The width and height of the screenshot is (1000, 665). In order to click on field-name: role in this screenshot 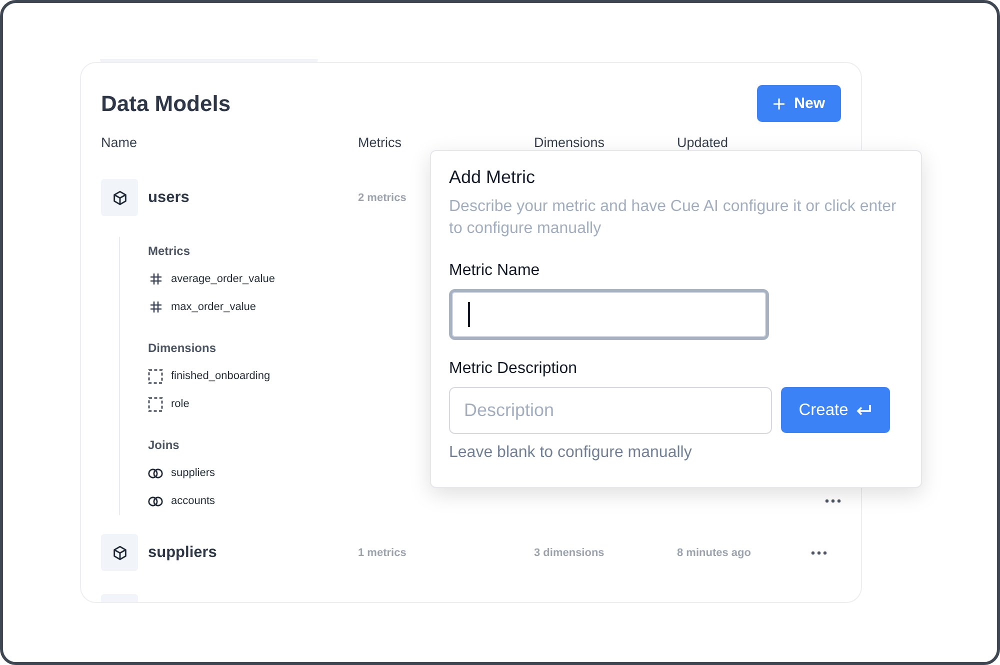, I will do `click(180, 404)`.